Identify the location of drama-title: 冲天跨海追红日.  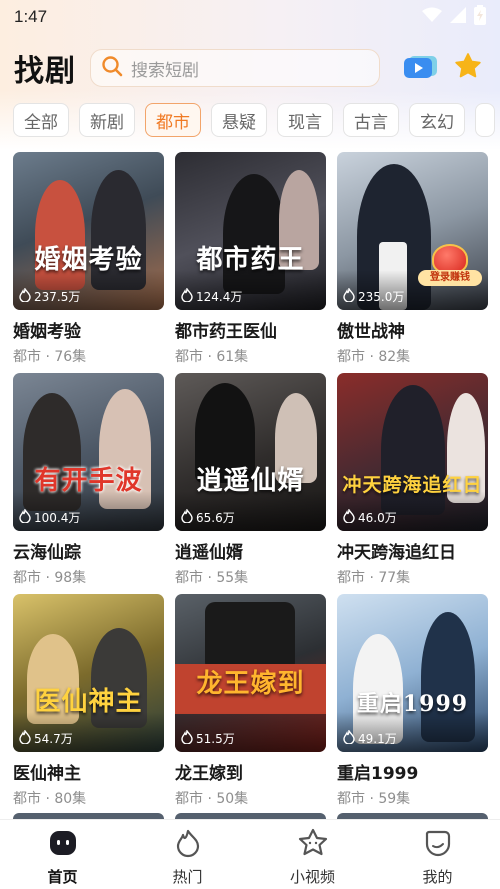
(396, 553).